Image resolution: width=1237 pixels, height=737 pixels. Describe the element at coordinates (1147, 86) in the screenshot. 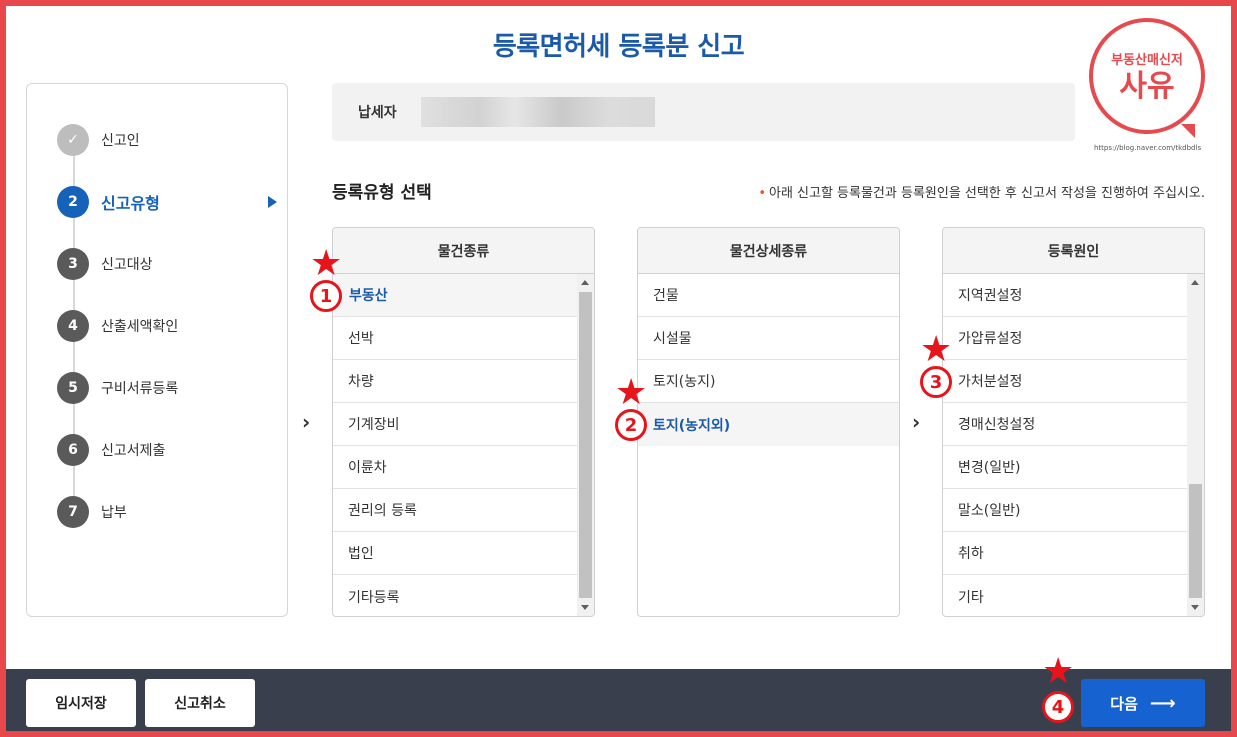

I see `logo-line2: 사유` at that location.